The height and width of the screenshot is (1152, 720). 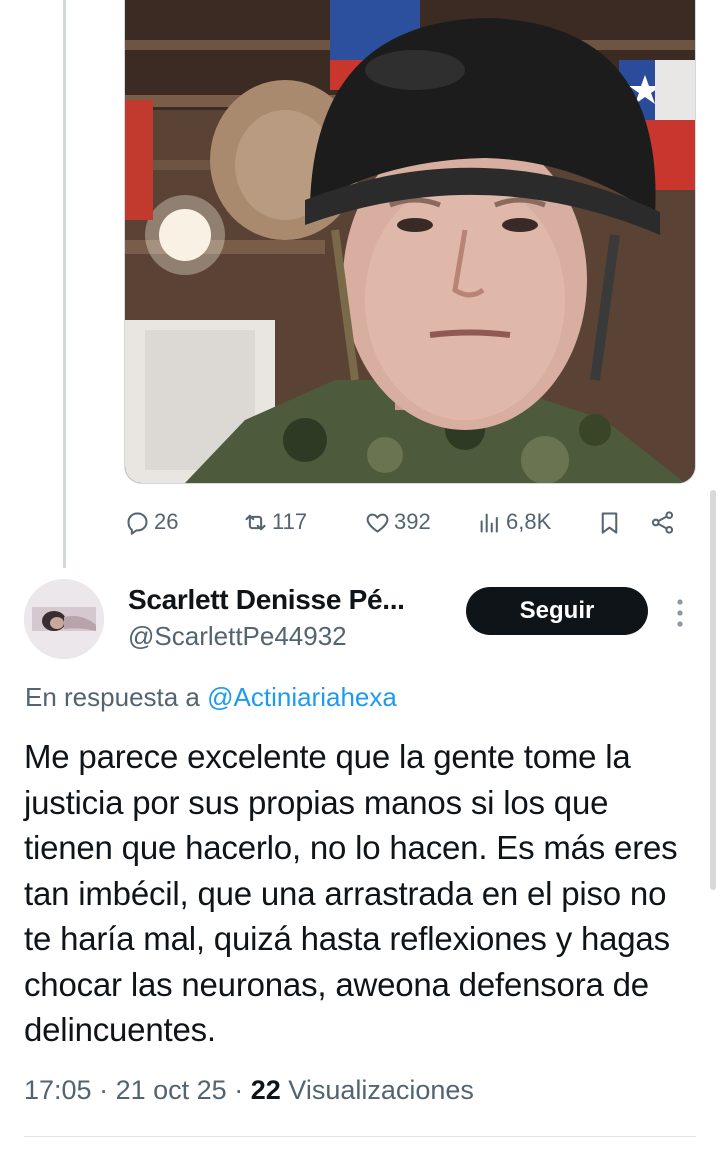 I want to click on reply-button: 26, so click(x=151, y=522).